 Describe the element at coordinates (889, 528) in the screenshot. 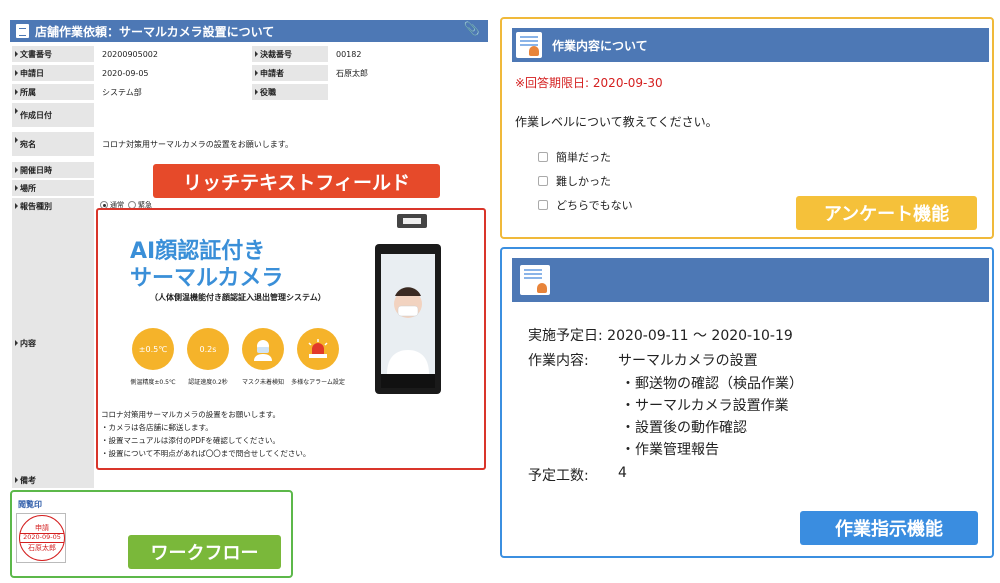

I see `task-tag: 作業指示機能` at that location.